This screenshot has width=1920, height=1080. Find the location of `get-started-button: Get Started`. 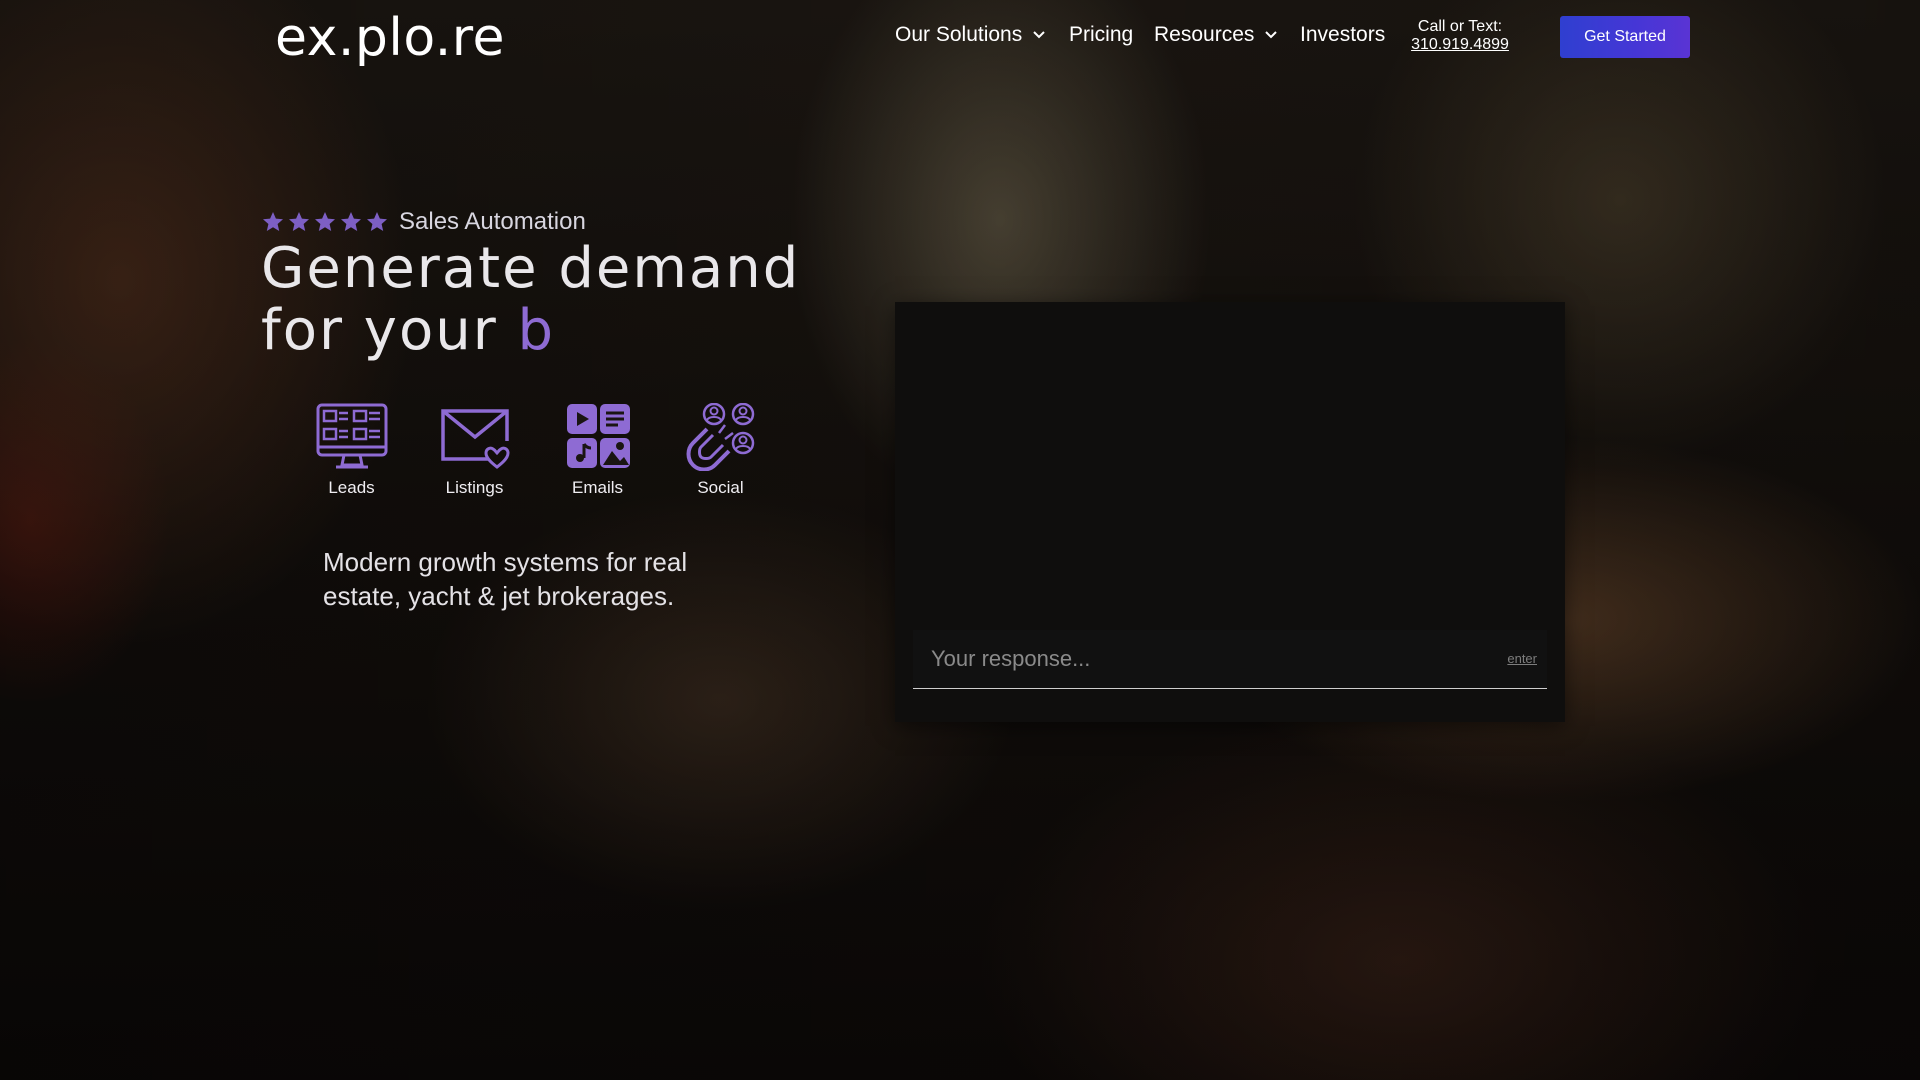

get-started-button: Get Started is located at coordinates (1625, 37).